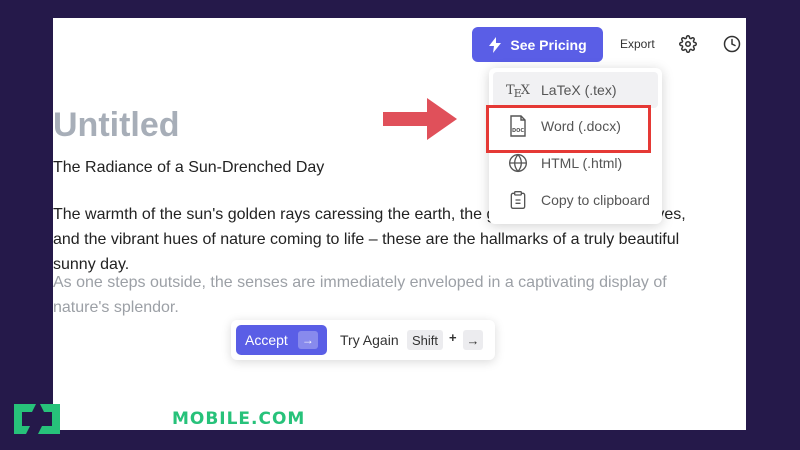 The height and width of the screenshot is (450, 800). What do you see at coordinates (116, 125) in the screenshot?
I see `document-title: Untitled` at bounding box center [116, 125].